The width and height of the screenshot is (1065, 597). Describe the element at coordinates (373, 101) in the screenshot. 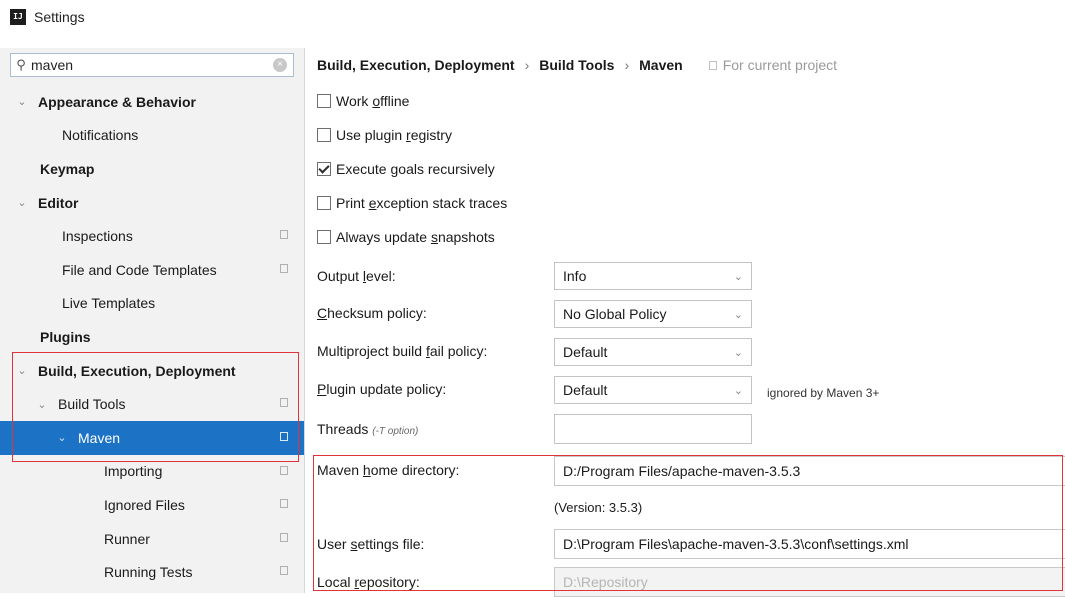

I see `option-label: Work offline` at that location.